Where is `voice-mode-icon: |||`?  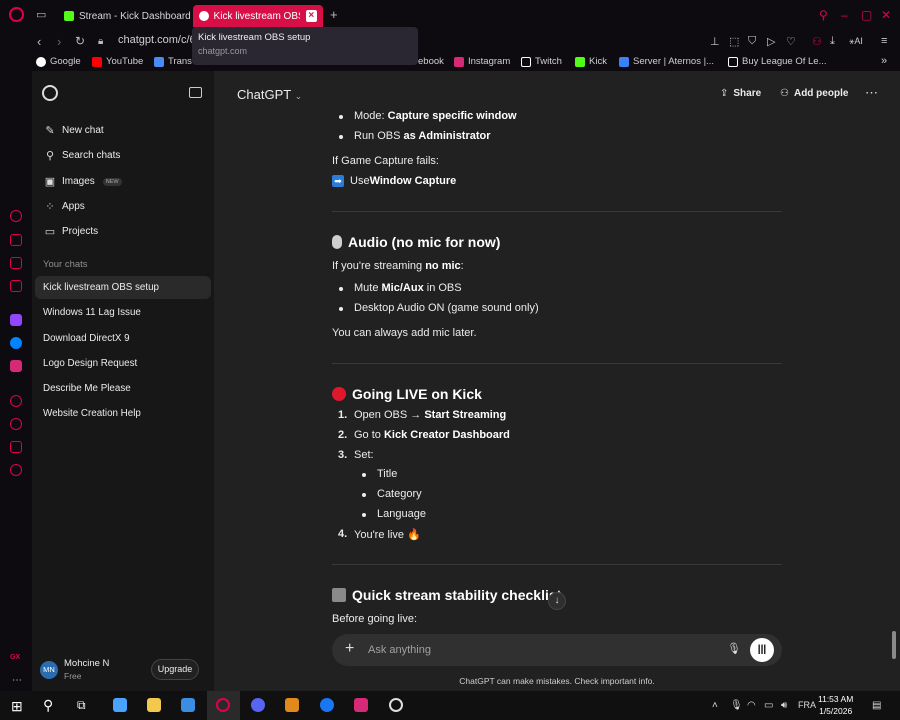 voice-mode-icon: ||| is located at coordinates (762, 650).